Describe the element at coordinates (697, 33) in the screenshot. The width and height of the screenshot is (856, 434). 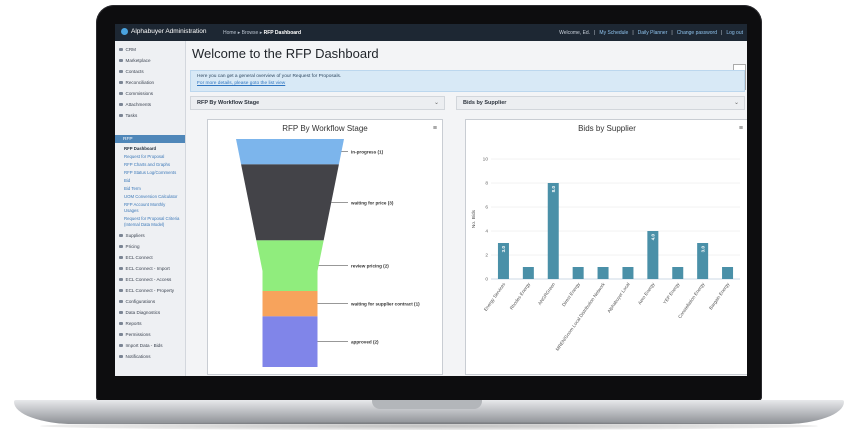
I see `change-password-link: Change password` at that location.